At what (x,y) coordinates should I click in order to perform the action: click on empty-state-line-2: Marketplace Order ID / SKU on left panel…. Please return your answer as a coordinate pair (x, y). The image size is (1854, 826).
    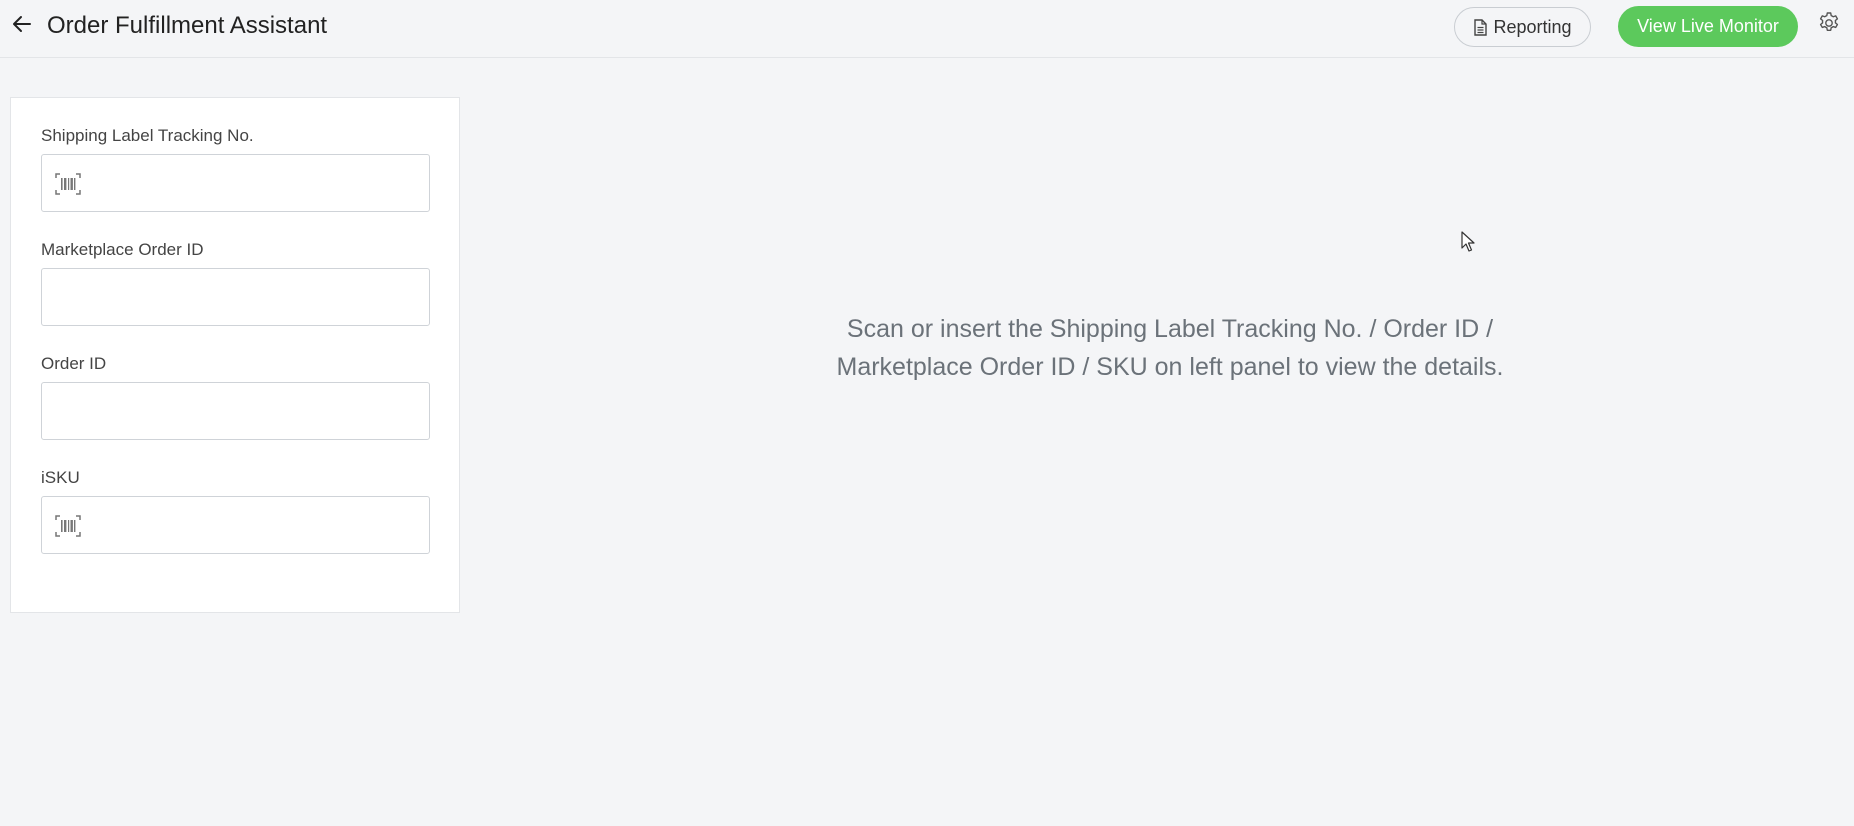
    Looking at the image, I should click on (1170, 367).